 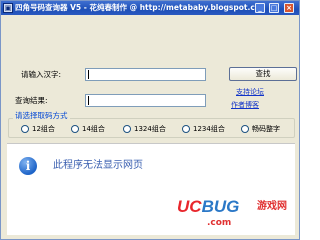 What do you see at coordinates (28, 166) in the screenshot?
I see `info-icon: i` at bounding box center [28, 166].